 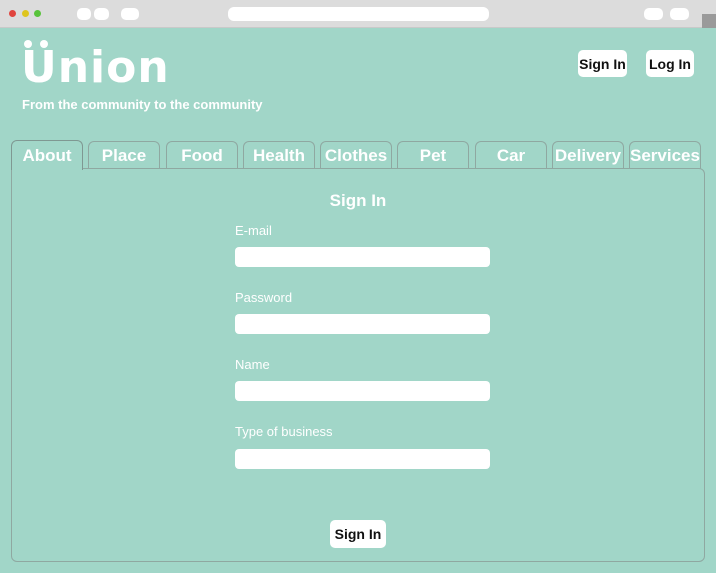 What do you see at coordinates (264, 297) in the screenshot?
I see `password-label: Password` at bounding box center [264, 297].